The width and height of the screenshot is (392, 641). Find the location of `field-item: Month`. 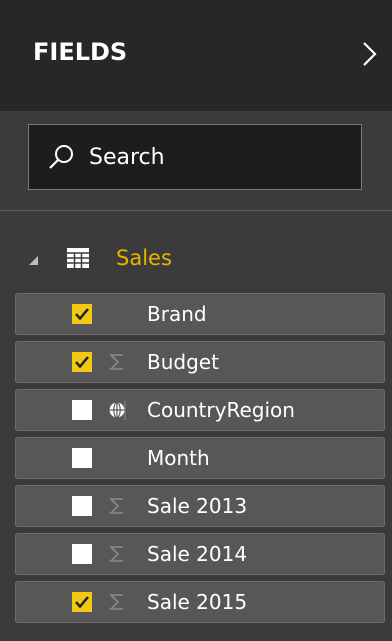

field-item: Month is located at coordinates (200, 458).